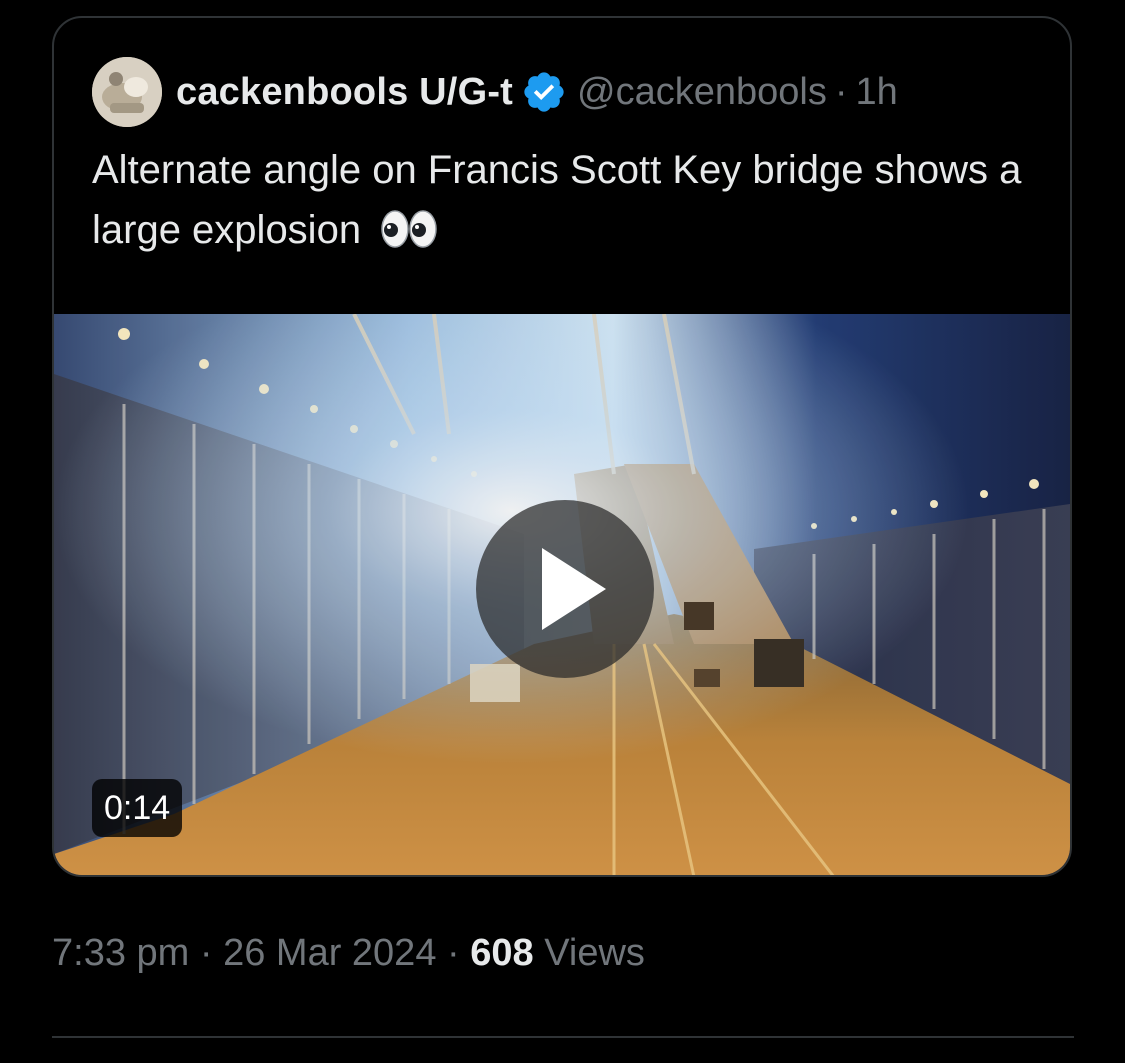 The width and height of the screenshot is (1125, 1063). I want to click on post-date: 26 Mar 2024, so click(329, 953).